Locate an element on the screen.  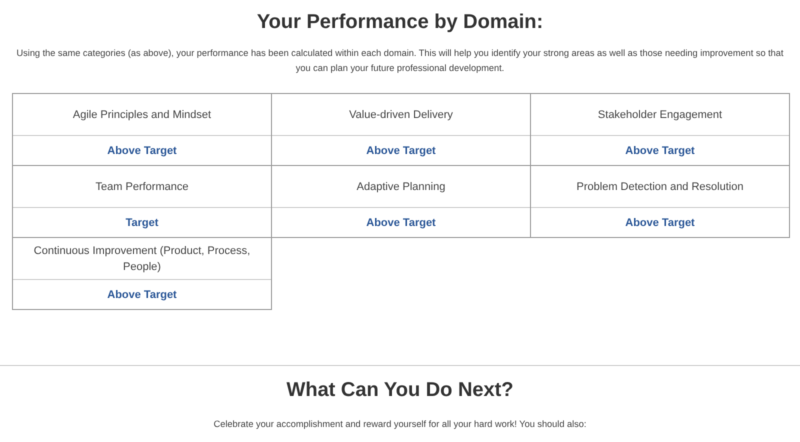
domain-rating: Target is located at coordinates (142, 223).